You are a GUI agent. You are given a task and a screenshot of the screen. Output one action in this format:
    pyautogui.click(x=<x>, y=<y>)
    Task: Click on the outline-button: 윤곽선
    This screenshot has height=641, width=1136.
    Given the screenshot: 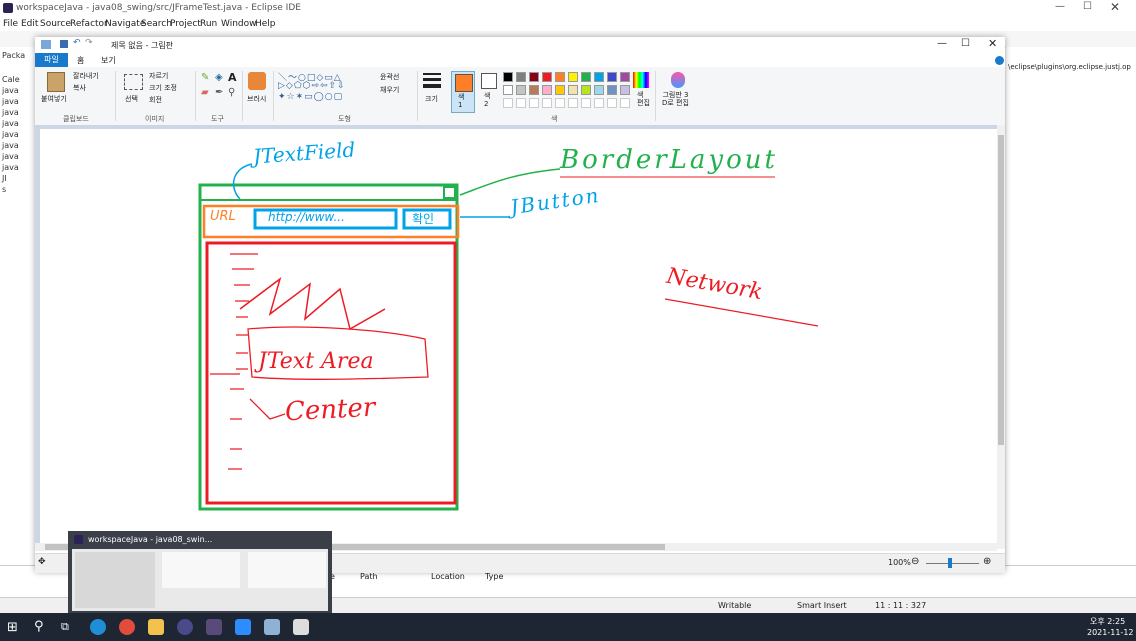 What is the action you would take?
    pyautogui.click(x=389, y=77)
    